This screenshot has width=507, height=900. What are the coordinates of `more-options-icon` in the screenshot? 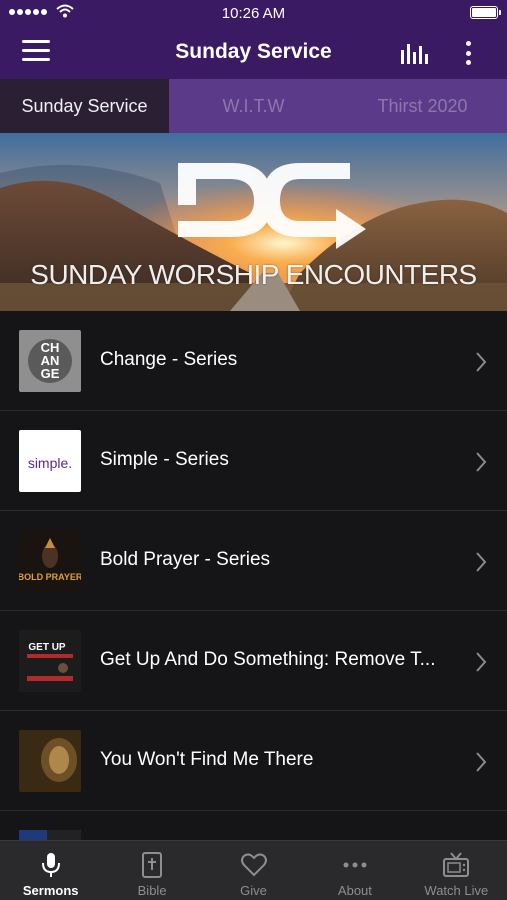 It's located at (468, 53).